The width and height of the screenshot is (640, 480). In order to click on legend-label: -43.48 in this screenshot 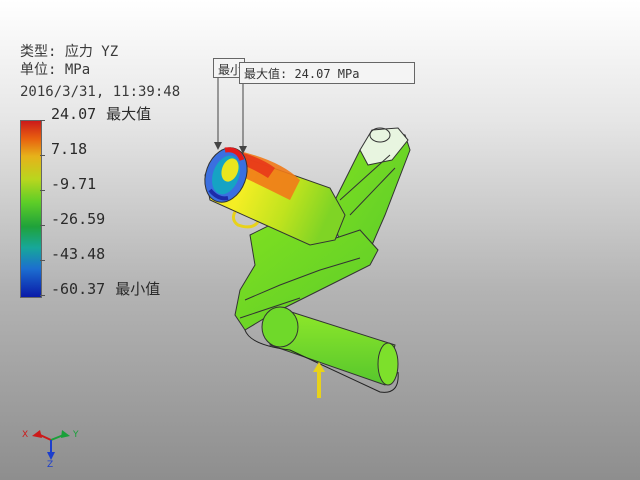, I will do `click(78, 254)`.